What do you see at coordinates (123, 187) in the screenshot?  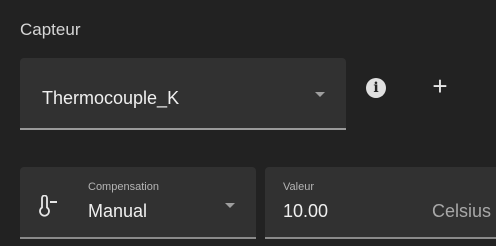 I see `compensation-label: Compensation` at bounding box center [123, 187].